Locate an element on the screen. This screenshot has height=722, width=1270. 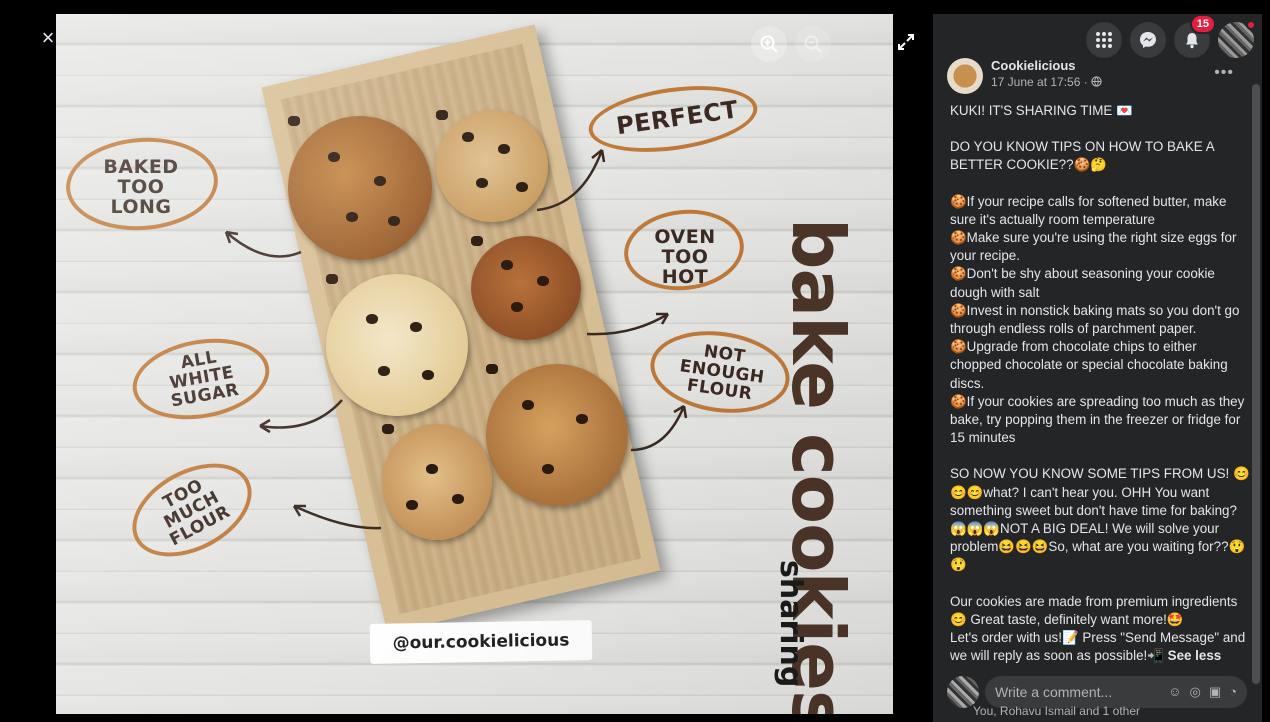
arrow-to-baked-too-long is located at coordinates (263, 244).